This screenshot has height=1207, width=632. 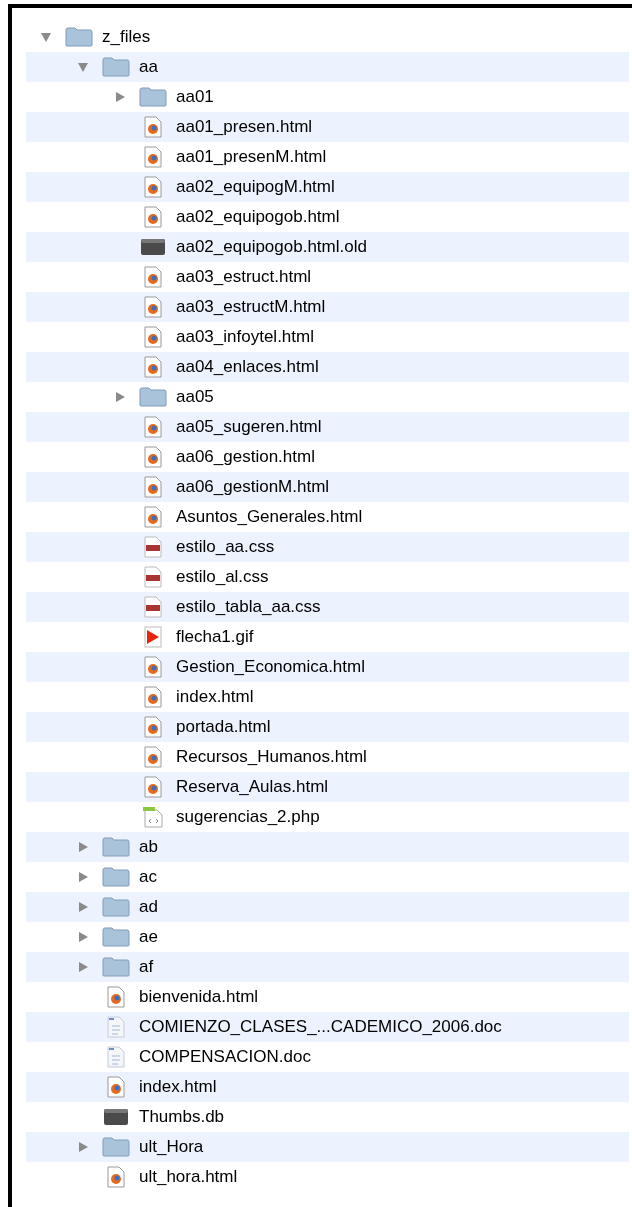 I want to click on file-row: Gestion_Economica.html, so click(x=327, y=667).